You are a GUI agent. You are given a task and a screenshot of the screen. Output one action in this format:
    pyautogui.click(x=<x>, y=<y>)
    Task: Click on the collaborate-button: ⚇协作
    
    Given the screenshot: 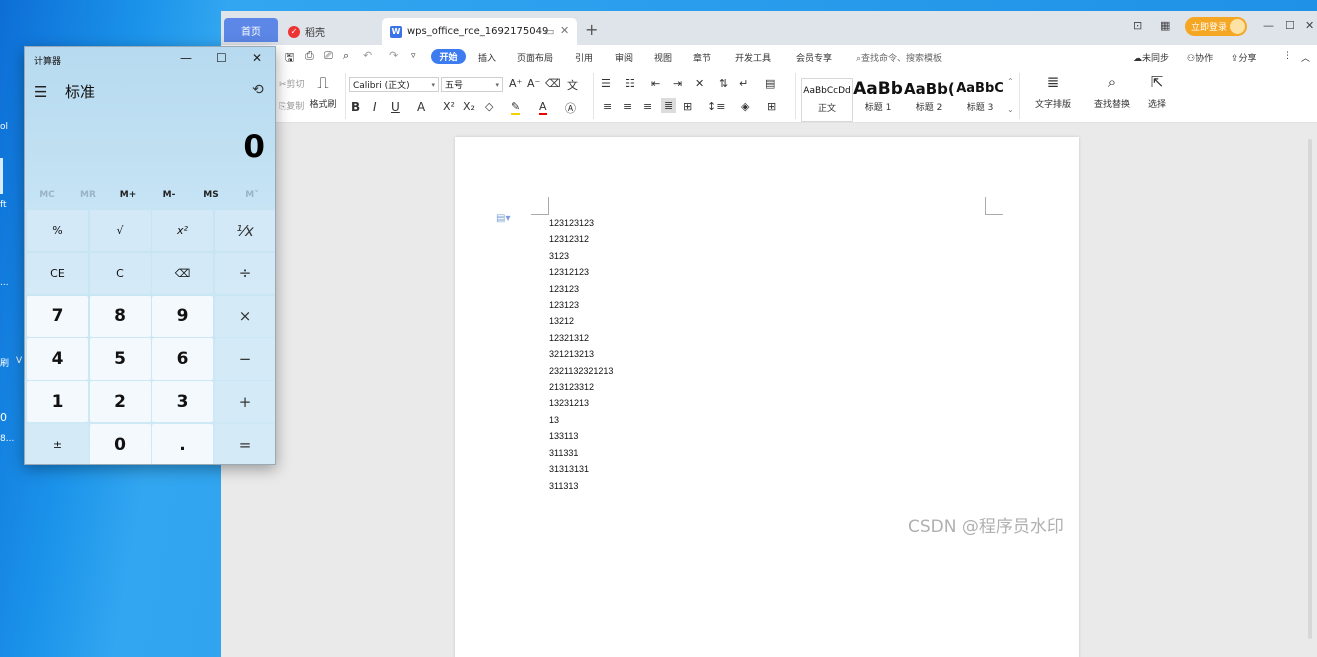 What is the action you would take?
    pyautogui.click(x=1200, y=57)
    